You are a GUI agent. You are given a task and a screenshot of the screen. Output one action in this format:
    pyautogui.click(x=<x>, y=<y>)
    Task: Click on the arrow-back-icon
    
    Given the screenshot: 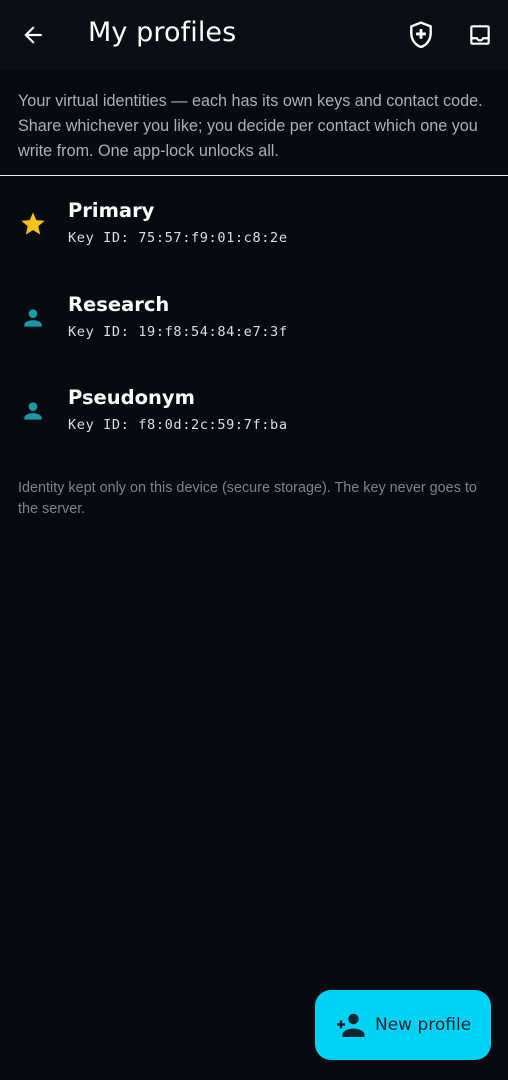 What is the action you would take?
    pyautogui.click(x=33, y=35)
    